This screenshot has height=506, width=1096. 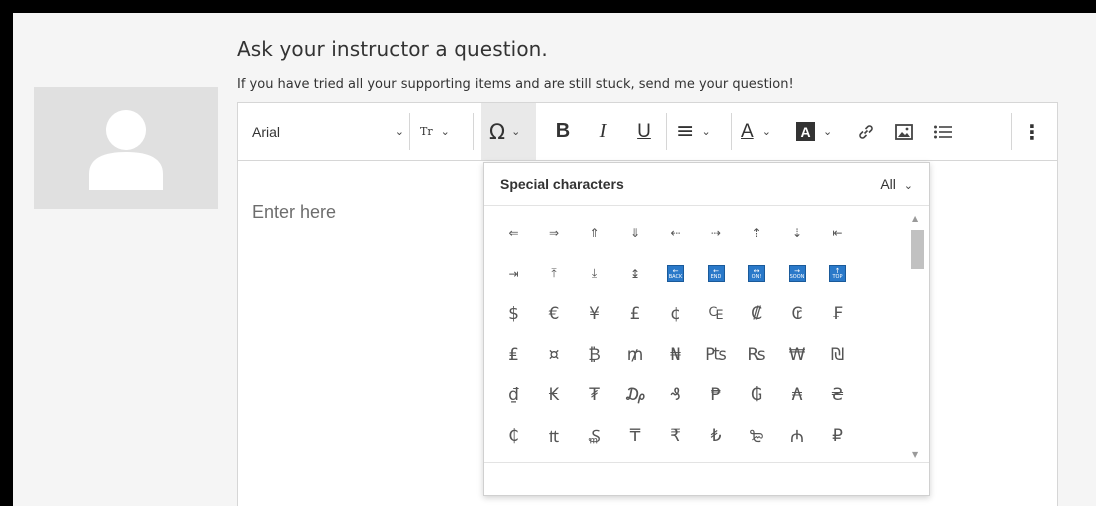 I want to click on special-char-1-7: → SOON, so click(x=797, y=274).